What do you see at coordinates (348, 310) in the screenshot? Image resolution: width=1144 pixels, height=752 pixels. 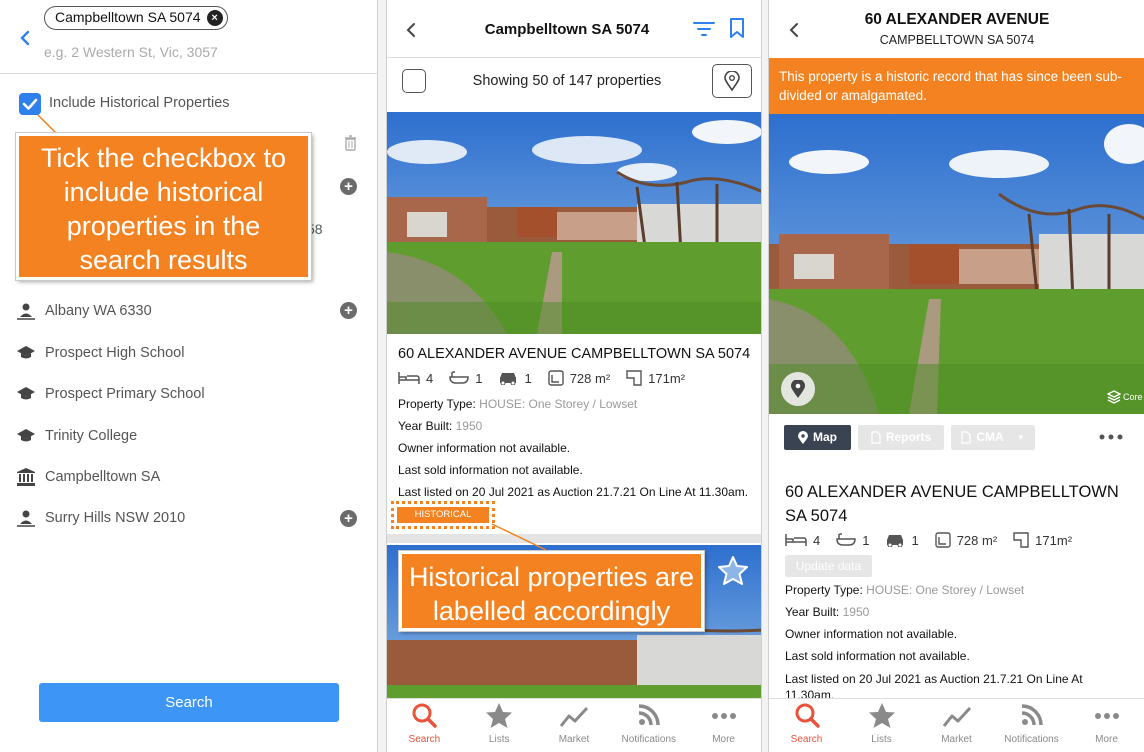 I see `add-albany-button: +` at bounding box center [348, 310].